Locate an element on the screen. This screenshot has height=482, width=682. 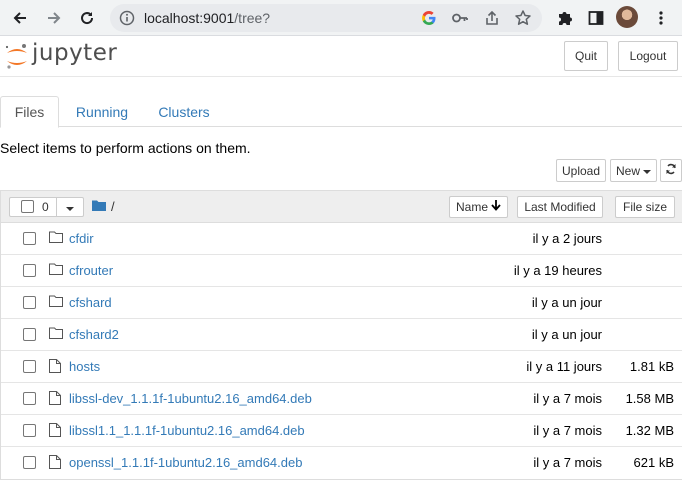
address-bar: localhost:9001/tree? is located at coordinates (326, 18).